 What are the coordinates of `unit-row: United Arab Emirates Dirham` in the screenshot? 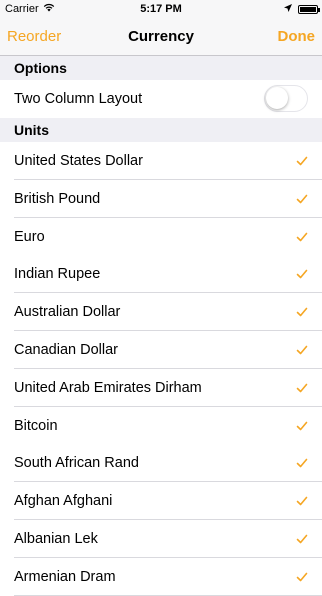 It's located at (161, 388).